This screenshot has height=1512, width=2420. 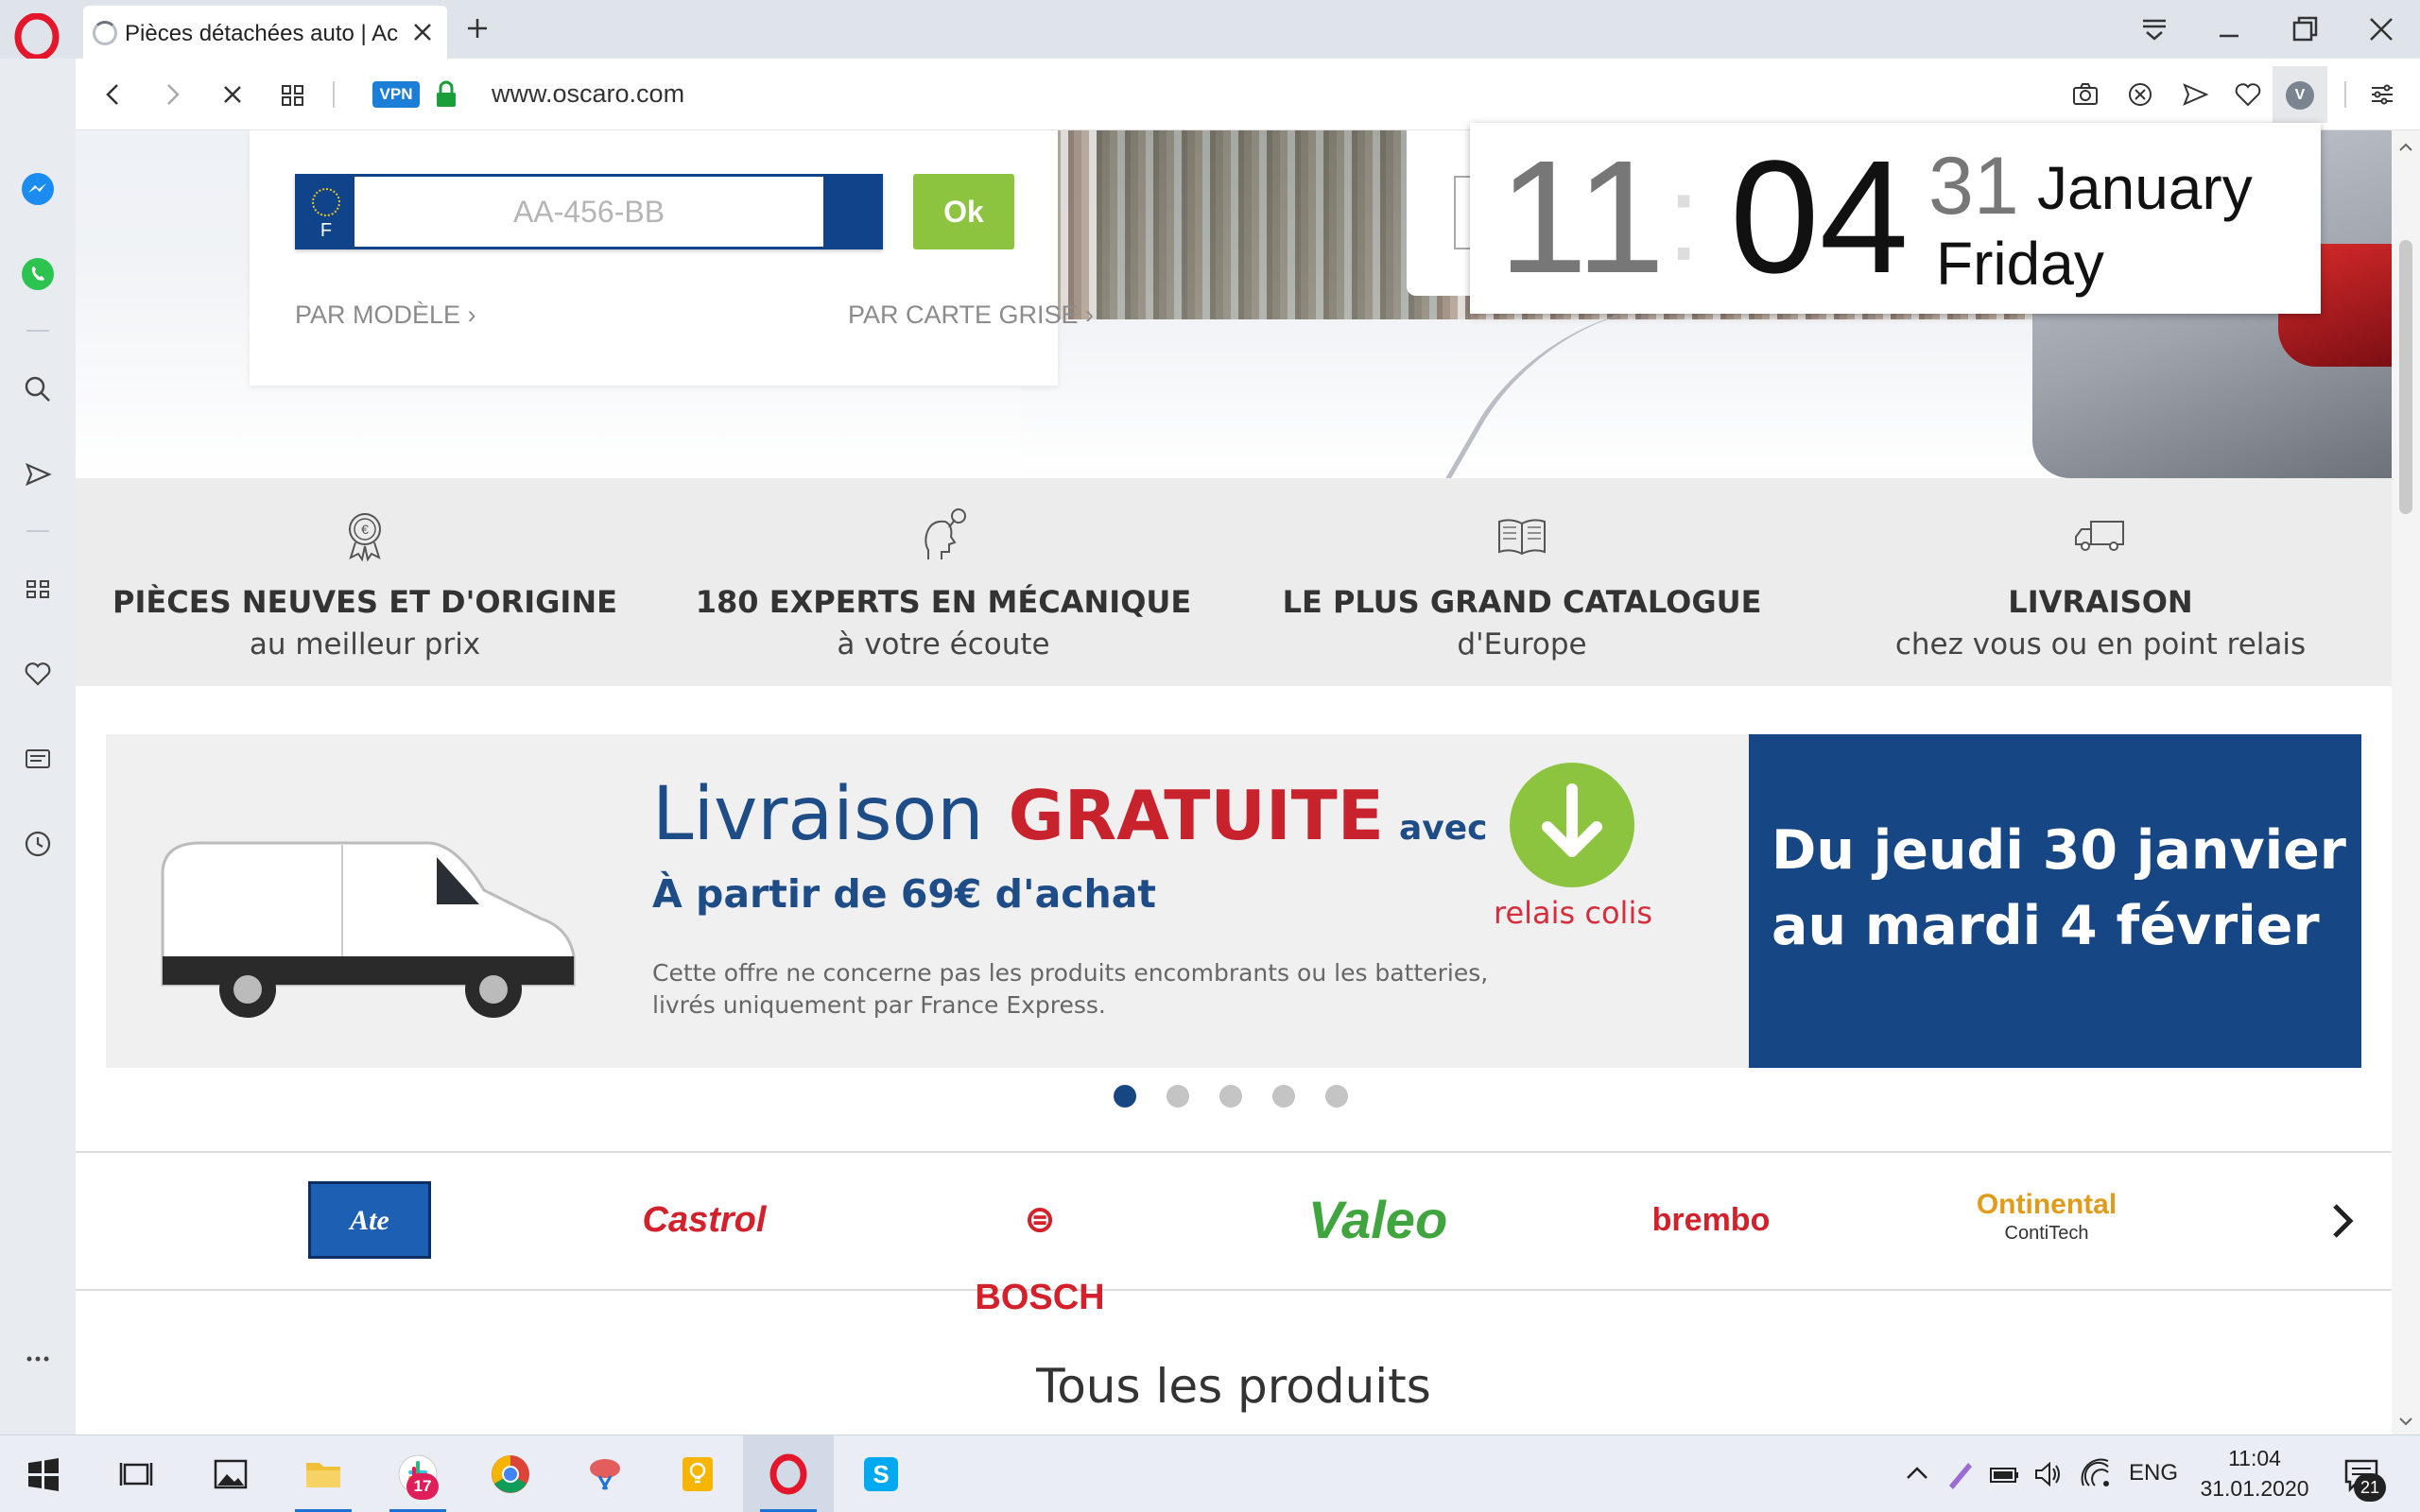 What do you see at coordinates (2096, 1474) in the screenshot?
I see `wifi-icon` at bounding box center [2096, 1474].